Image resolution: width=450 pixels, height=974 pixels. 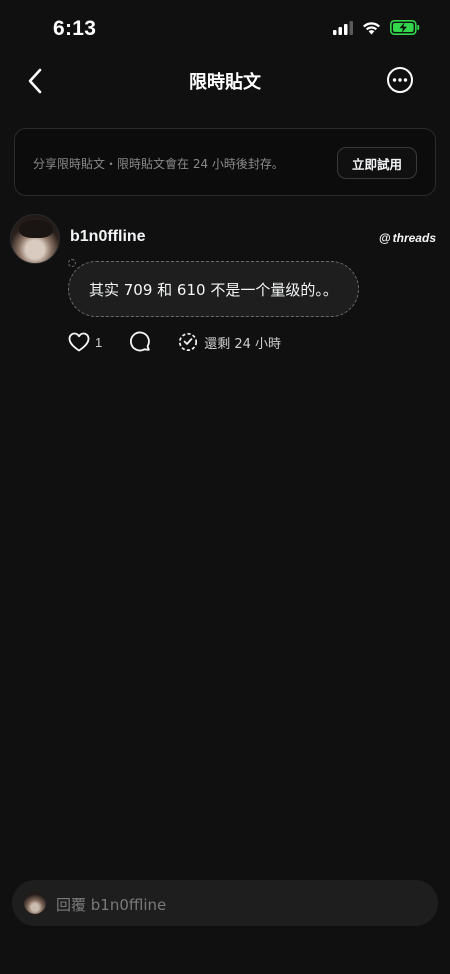 What do you see at coordinates (225, 903) in the screenshot?
I see `reply-input: 回覆 b1n0ffline` at bounding box center [225, 903].